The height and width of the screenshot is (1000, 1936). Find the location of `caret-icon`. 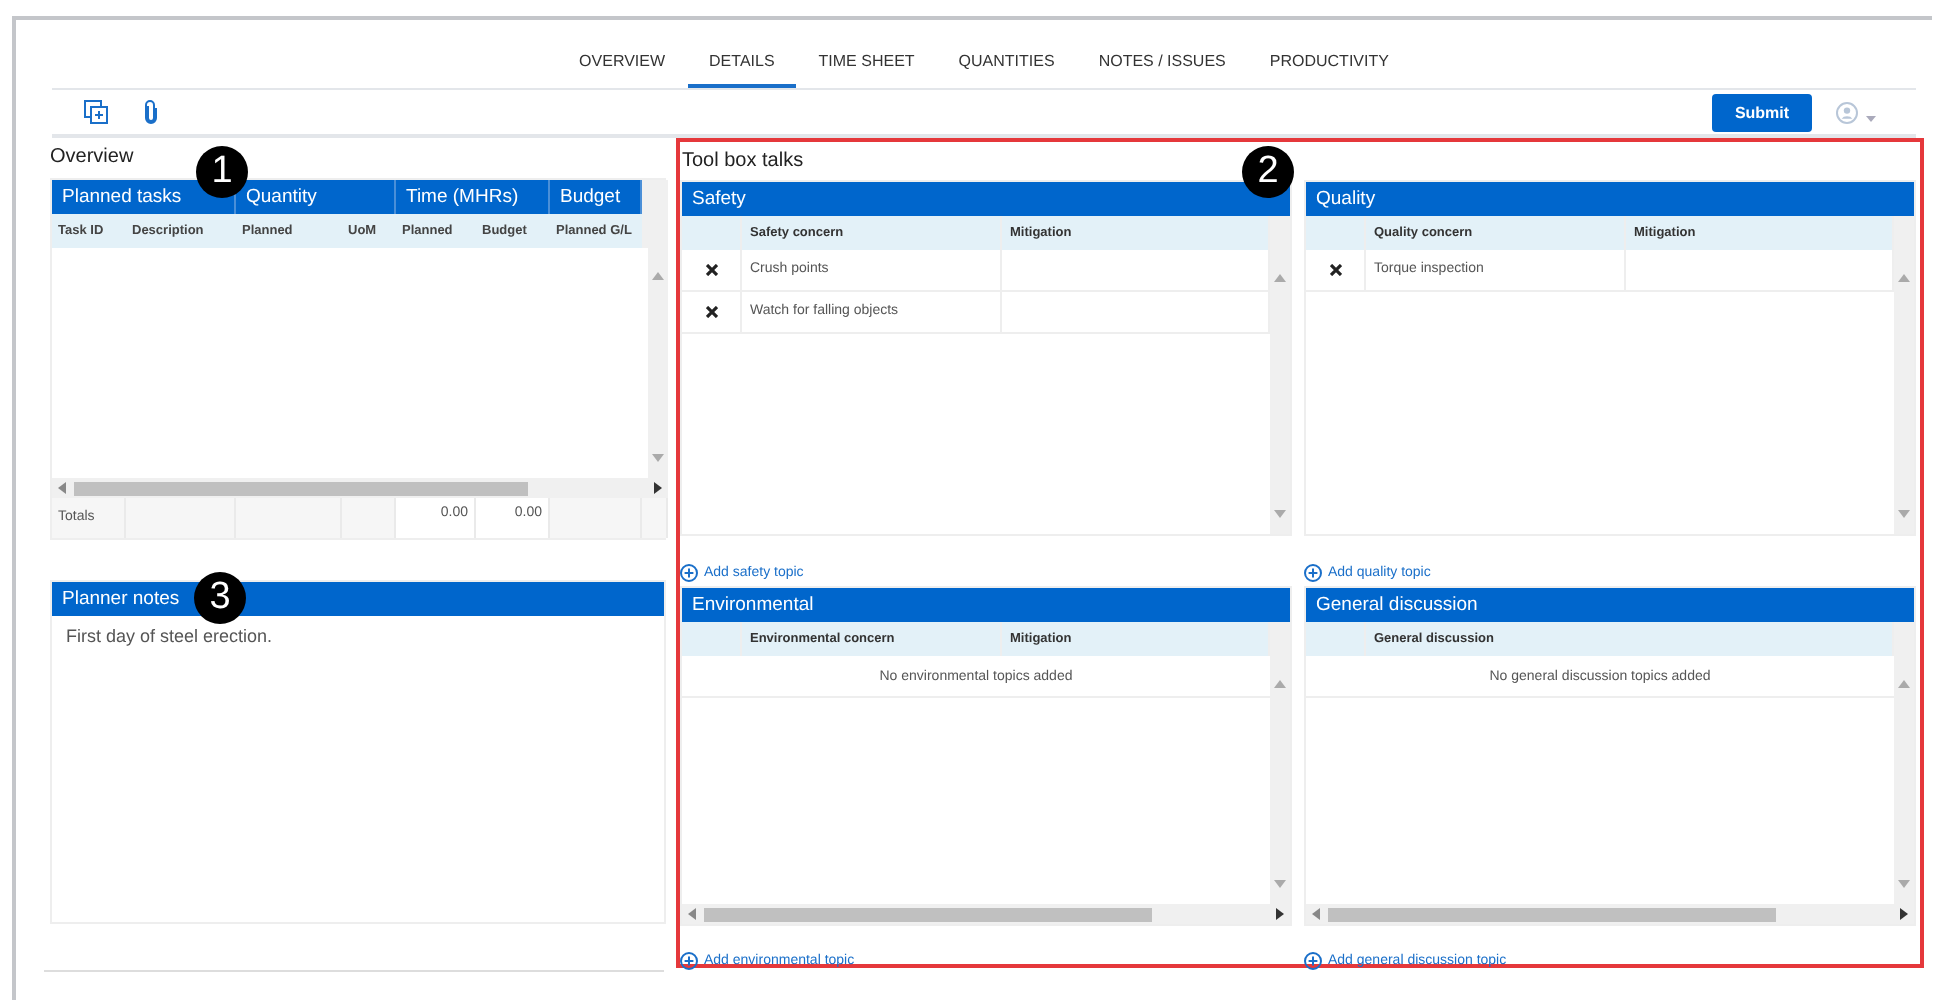

caret-icon is located at coordinates (1871, 118).